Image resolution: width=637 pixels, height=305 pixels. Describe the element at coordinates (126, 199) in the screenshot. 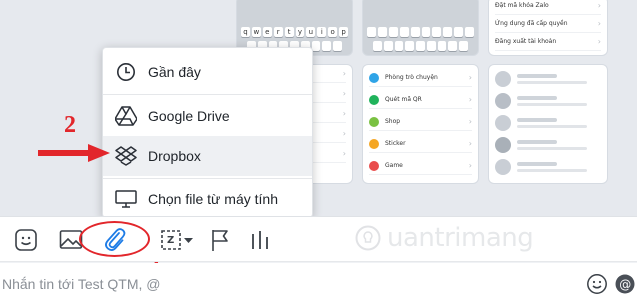

I see `computer-icon` at that location.